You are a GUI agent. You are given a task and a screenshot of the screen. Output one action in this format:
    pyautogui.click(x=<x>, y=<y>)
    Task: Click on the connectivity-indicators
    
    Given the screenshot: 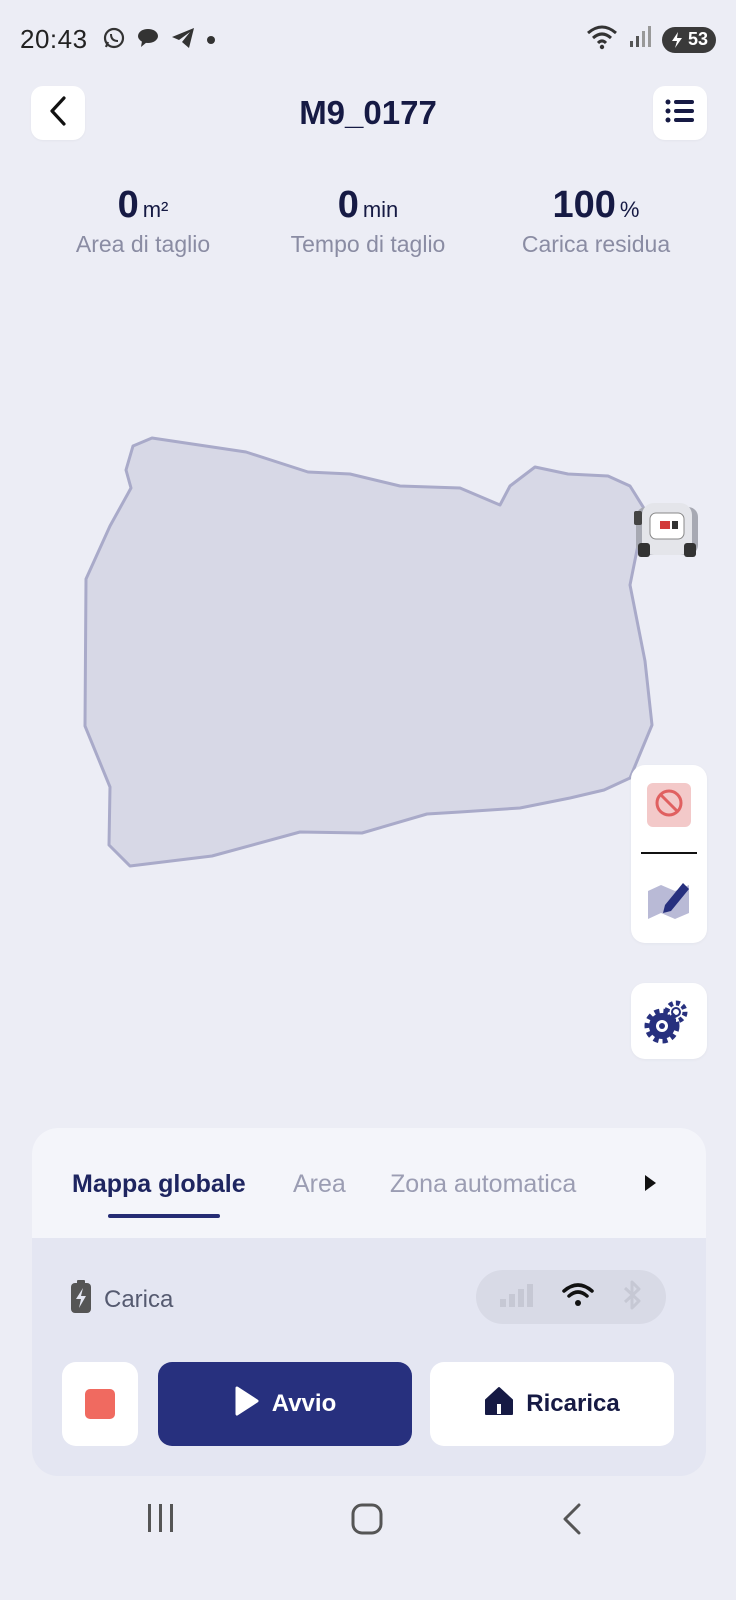 What is the action you would take?
    pyautogui.click(x=571, y=1297)
    